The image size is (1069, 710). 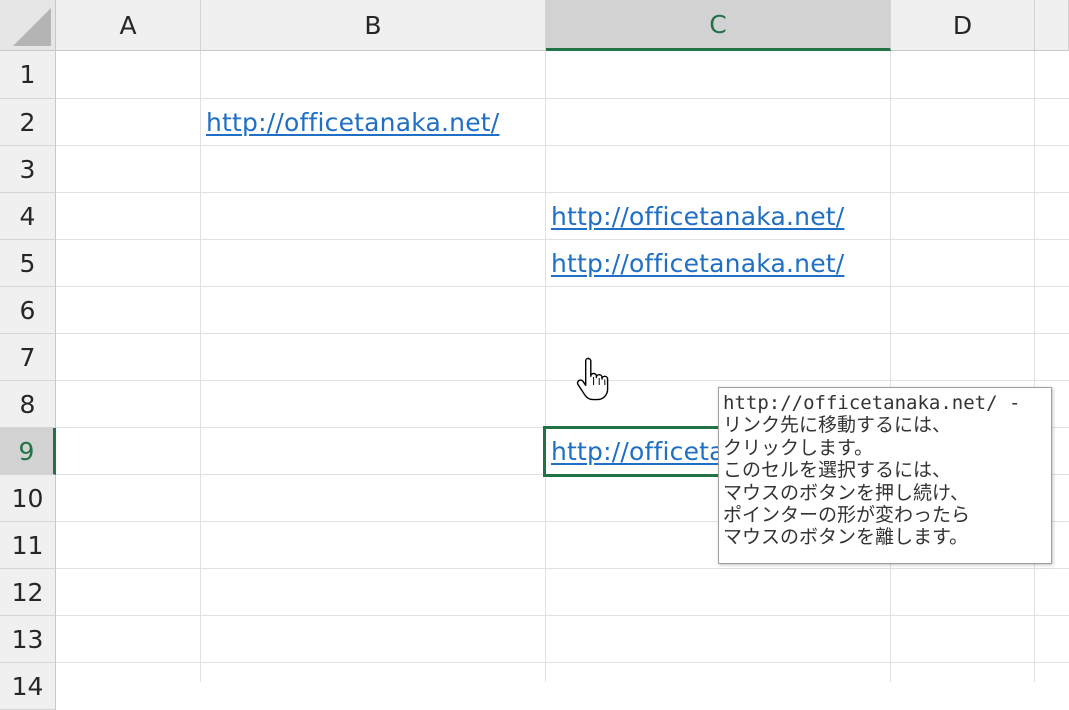 I want to click on cell-b2: http://officetanaka.net/, so click(x=372, y=122).